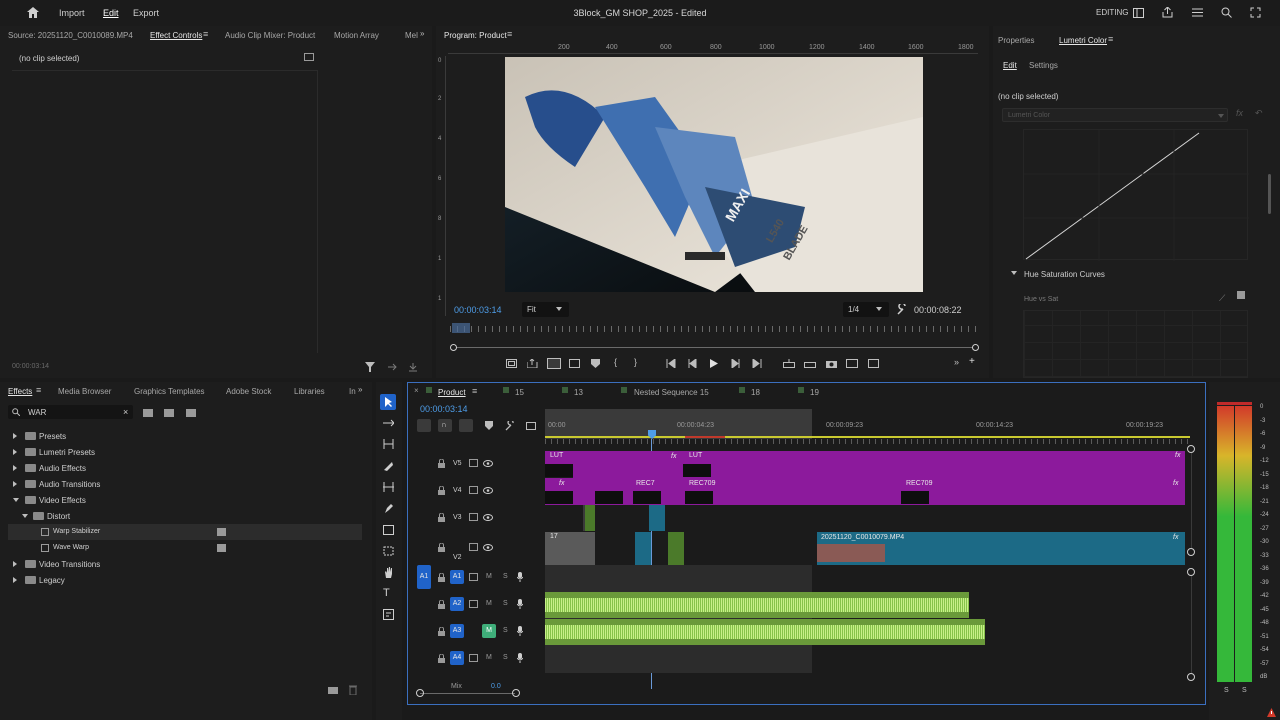 The width and height of the screenshot is (1280, 720). What do you see at coordinates (1014, 273) in the screenshot?
I see `chevron-down-icon` at bounding box center [1014, 273].